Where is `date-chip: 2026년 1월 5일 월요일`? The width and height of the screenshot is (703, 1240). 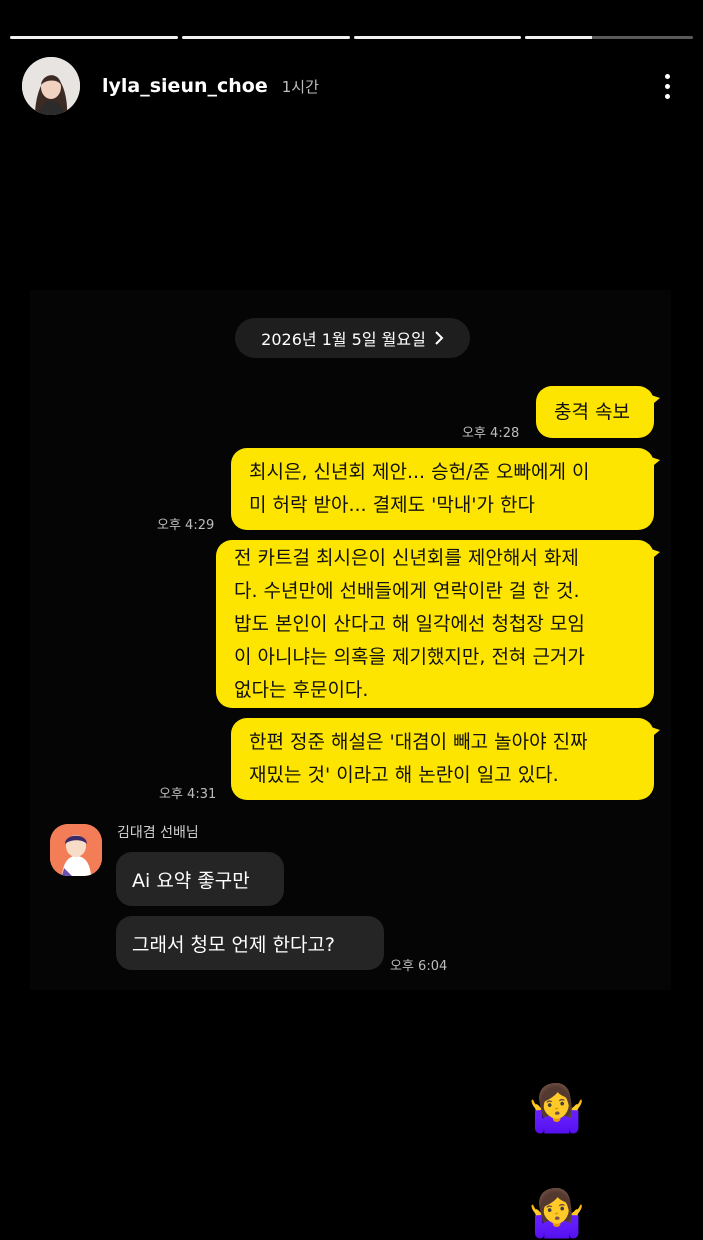 date-chip: 2026년 1월 5일 월요일 is located at coordinates (352, 338).